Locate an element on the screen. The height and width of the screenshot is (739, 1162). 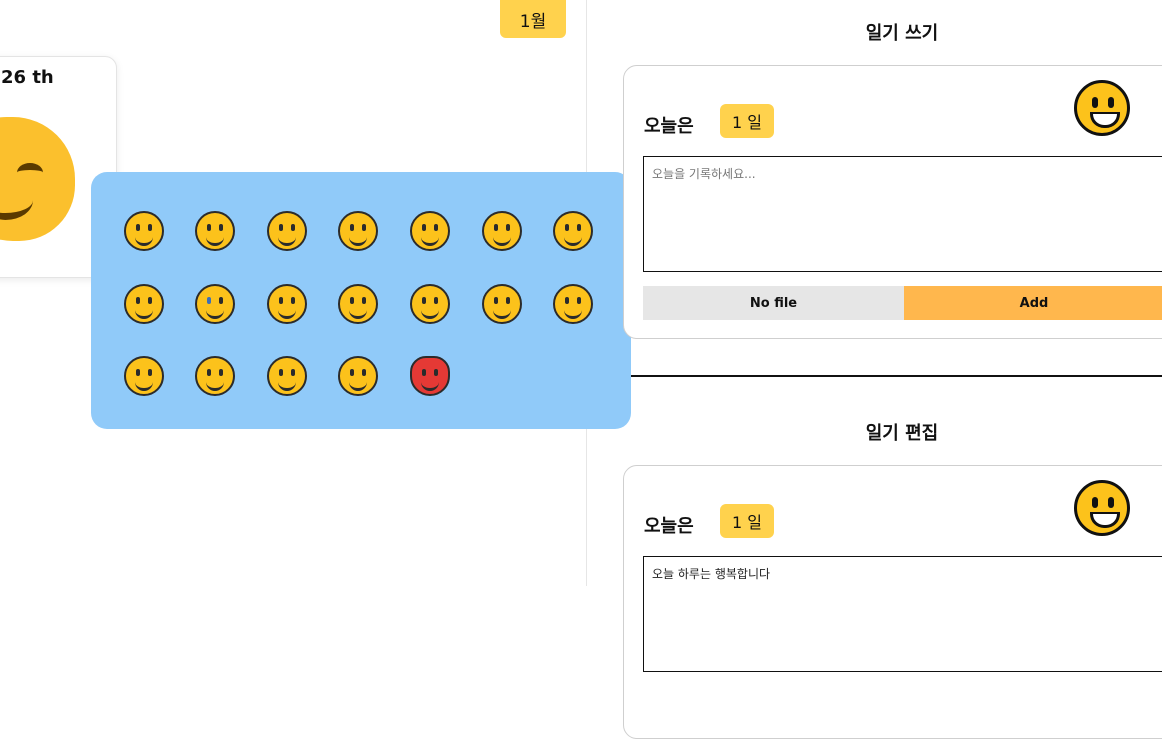
loudly-crying-face-icon is located at coordinates (502, 304).